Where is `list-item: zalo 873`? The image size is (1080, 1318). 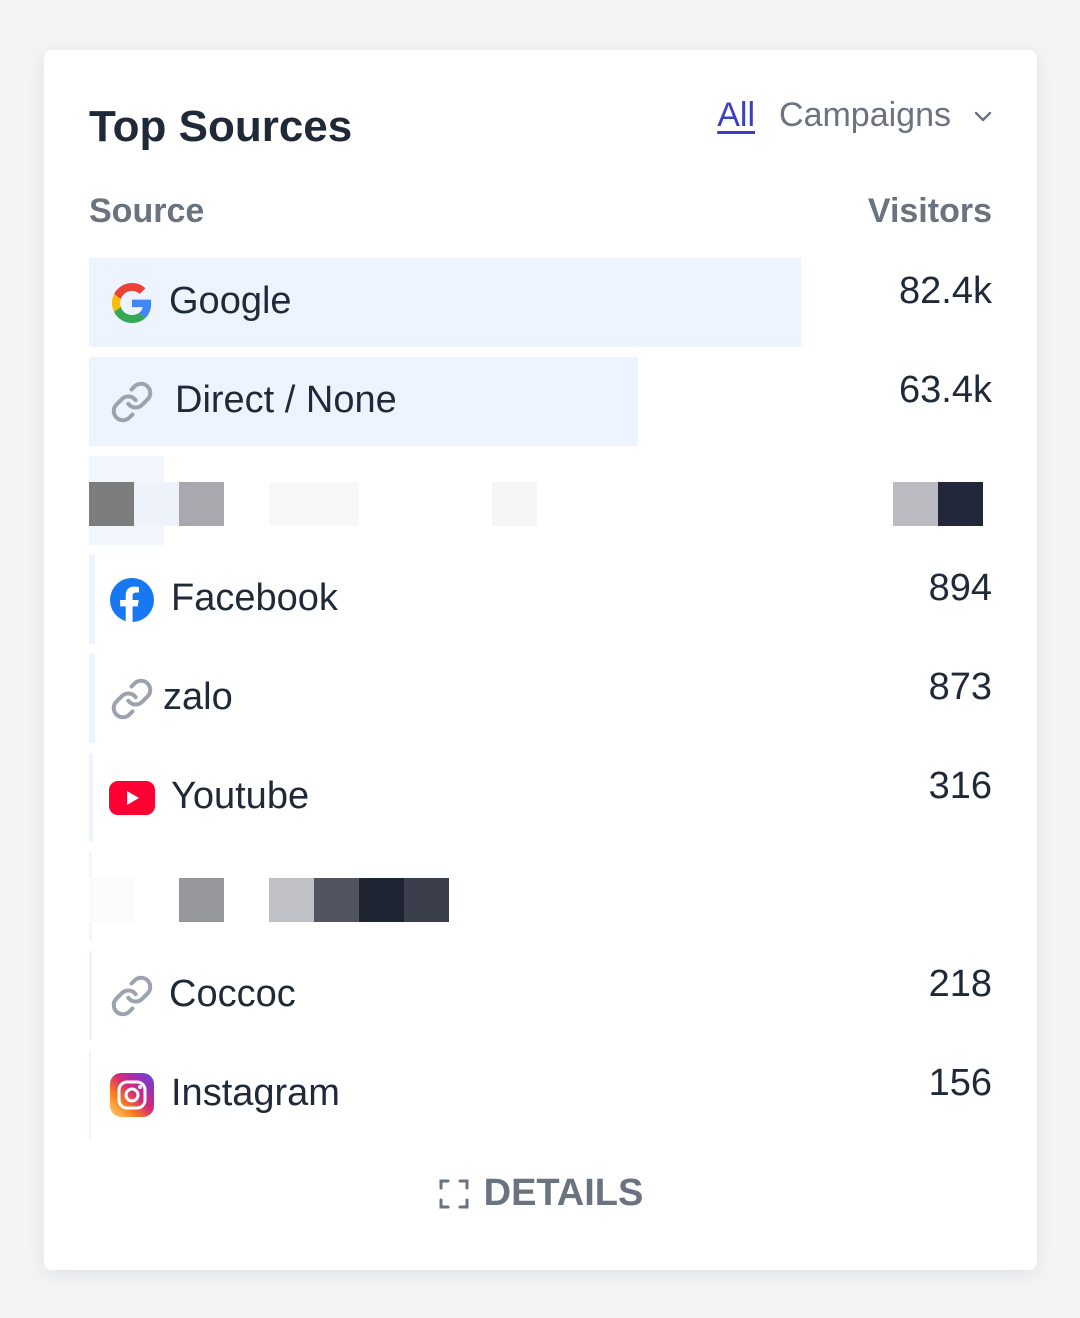 list-item: zalo 873 is located at coordinates (540, 703).